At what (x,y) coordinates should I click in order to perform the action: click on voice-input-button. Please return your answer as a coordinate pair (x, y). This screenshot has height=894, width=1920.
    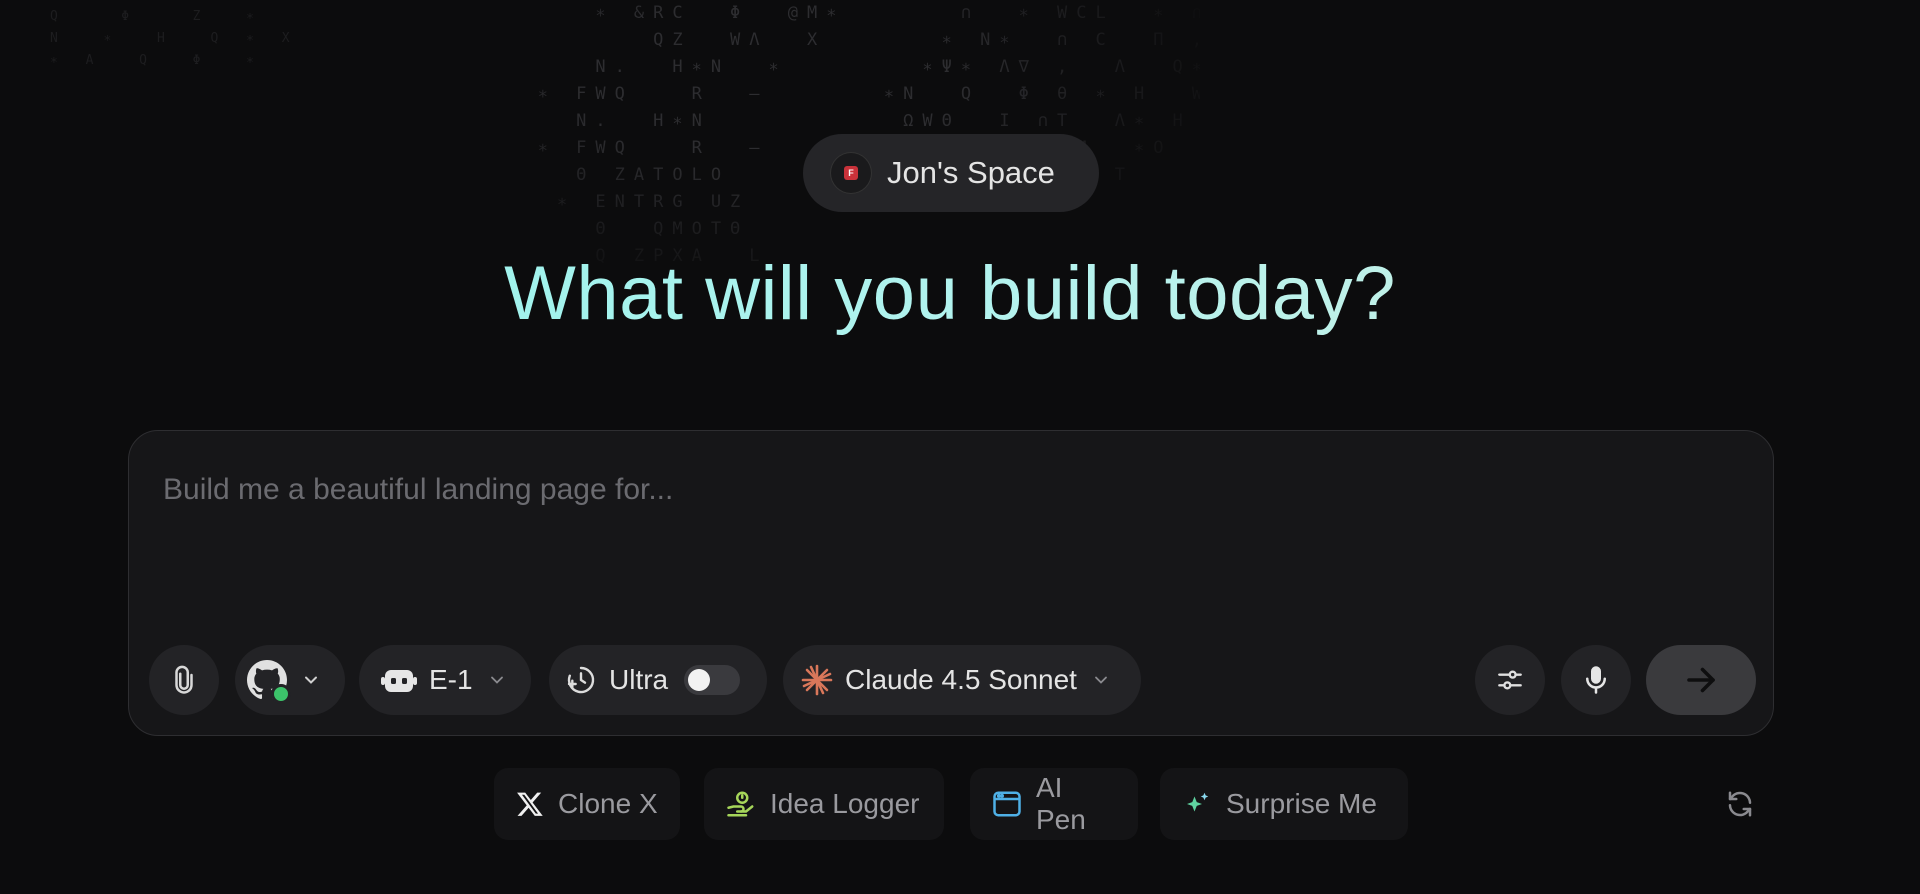
    Looking at the image, I should click on (1596, 680).